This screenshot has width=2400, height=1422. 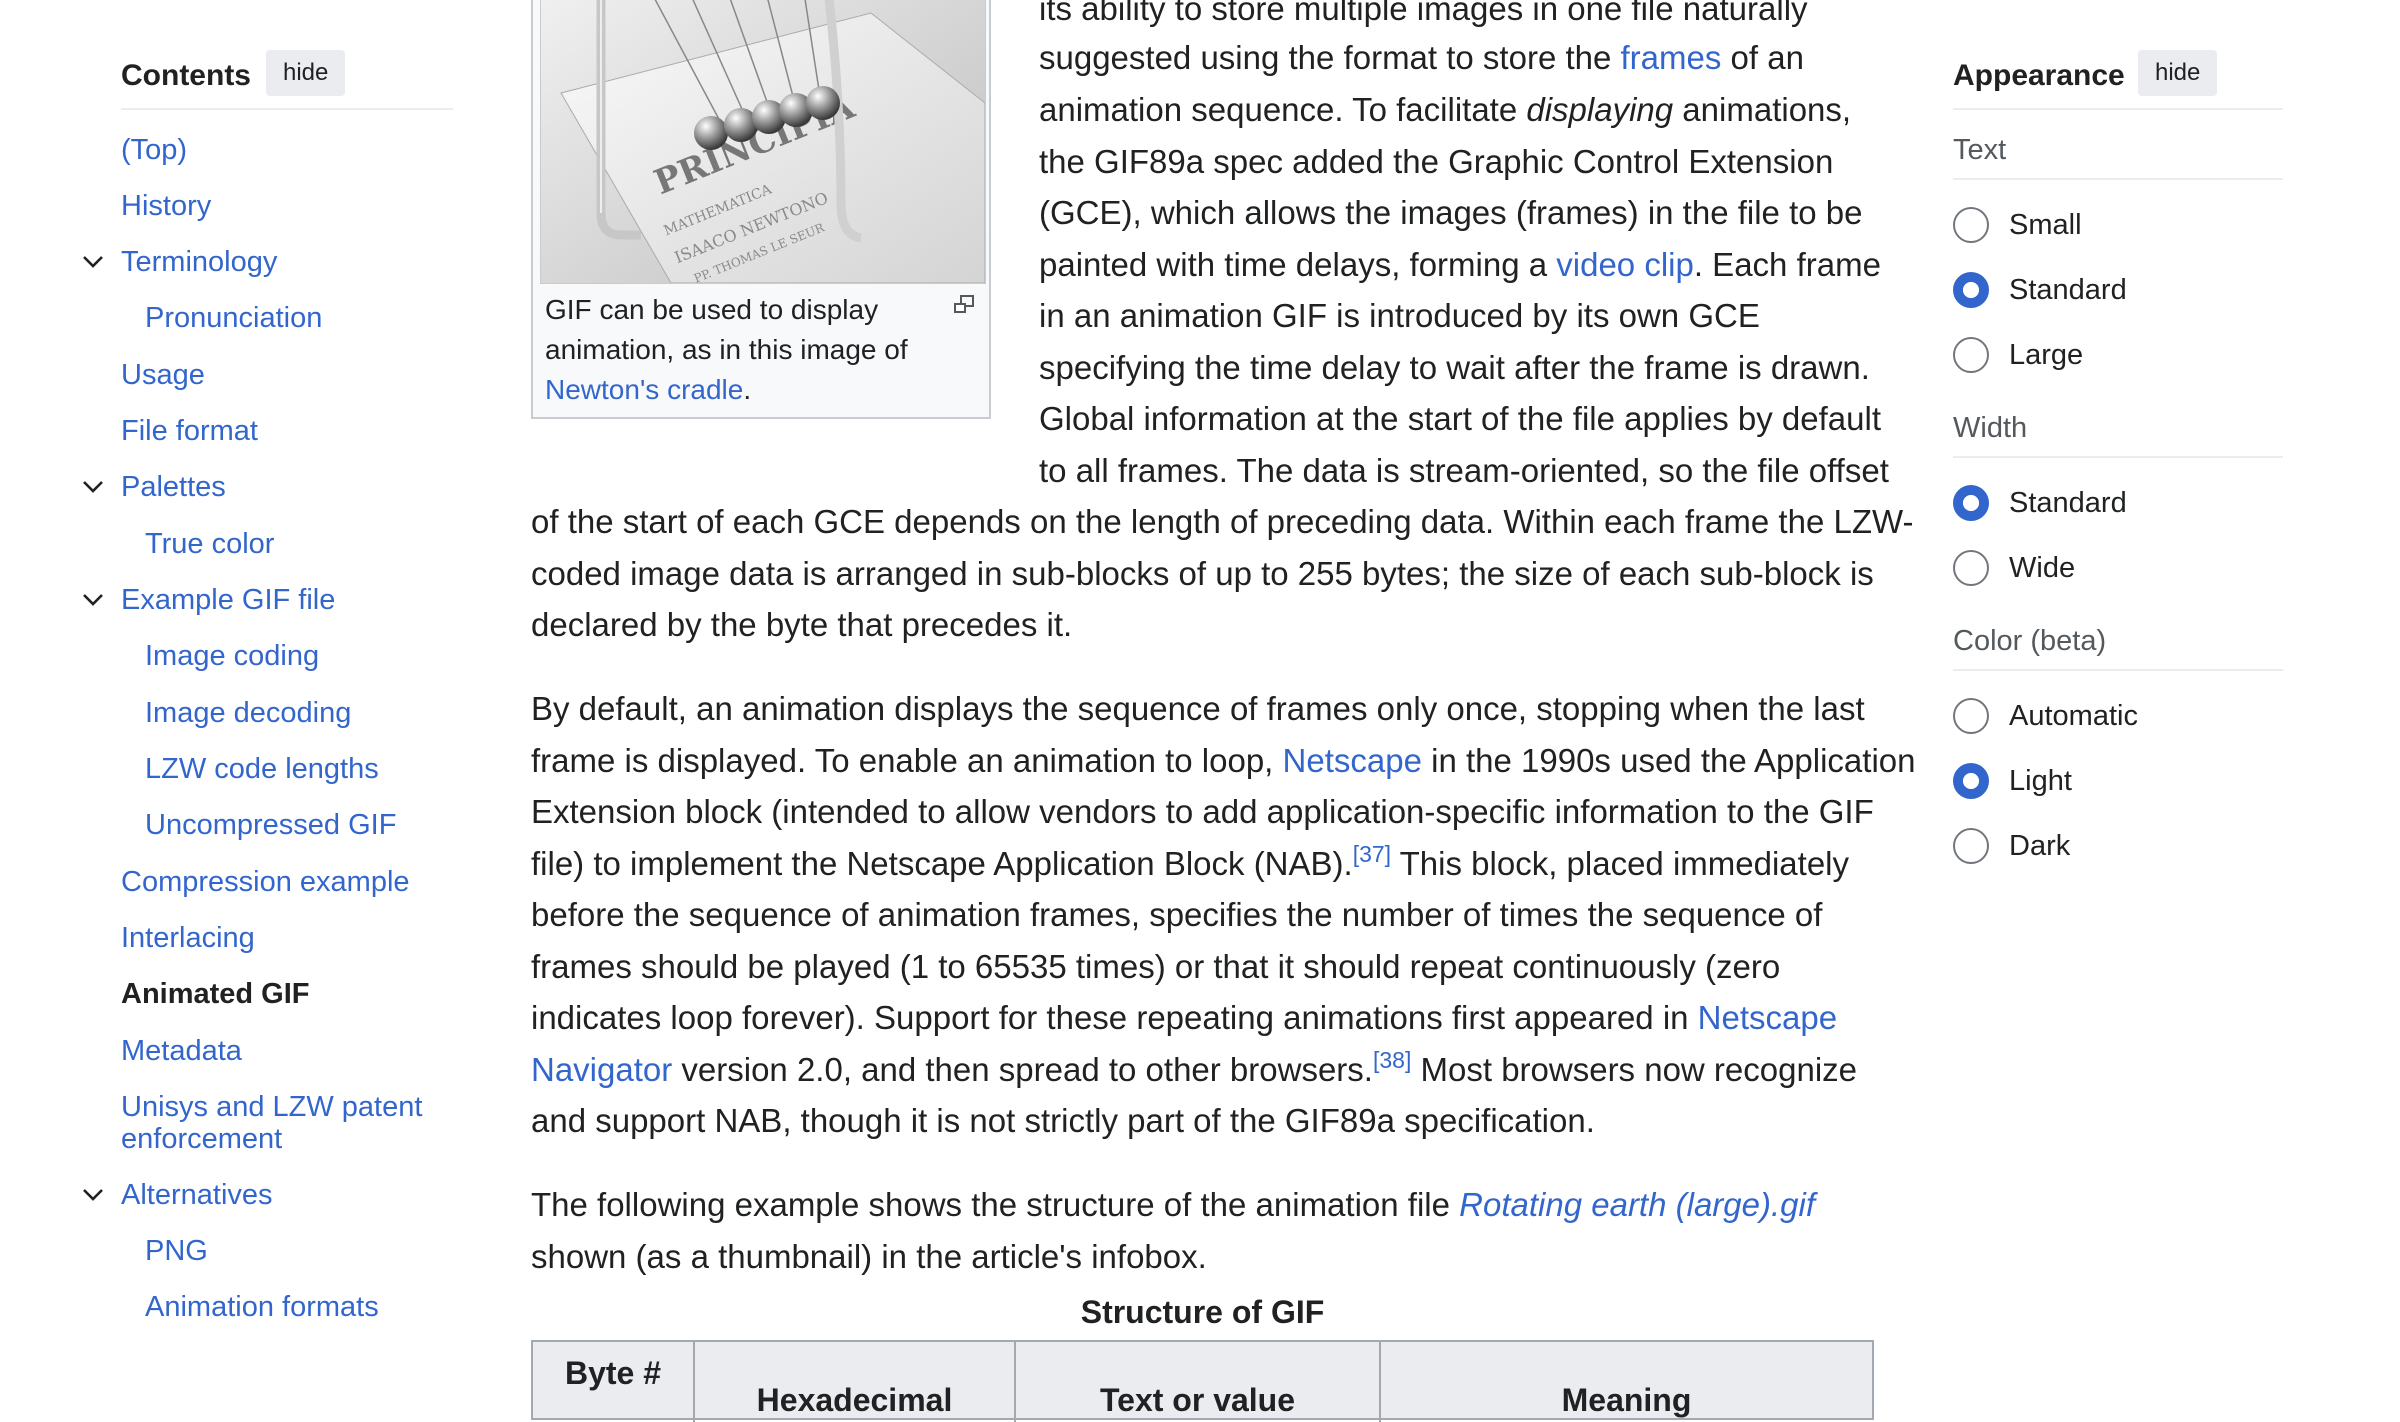 What do you see at coordinates (1625, 264) in the screenshot?
I see `video-clip-link: video clip` at bounding box center [1625, 264].